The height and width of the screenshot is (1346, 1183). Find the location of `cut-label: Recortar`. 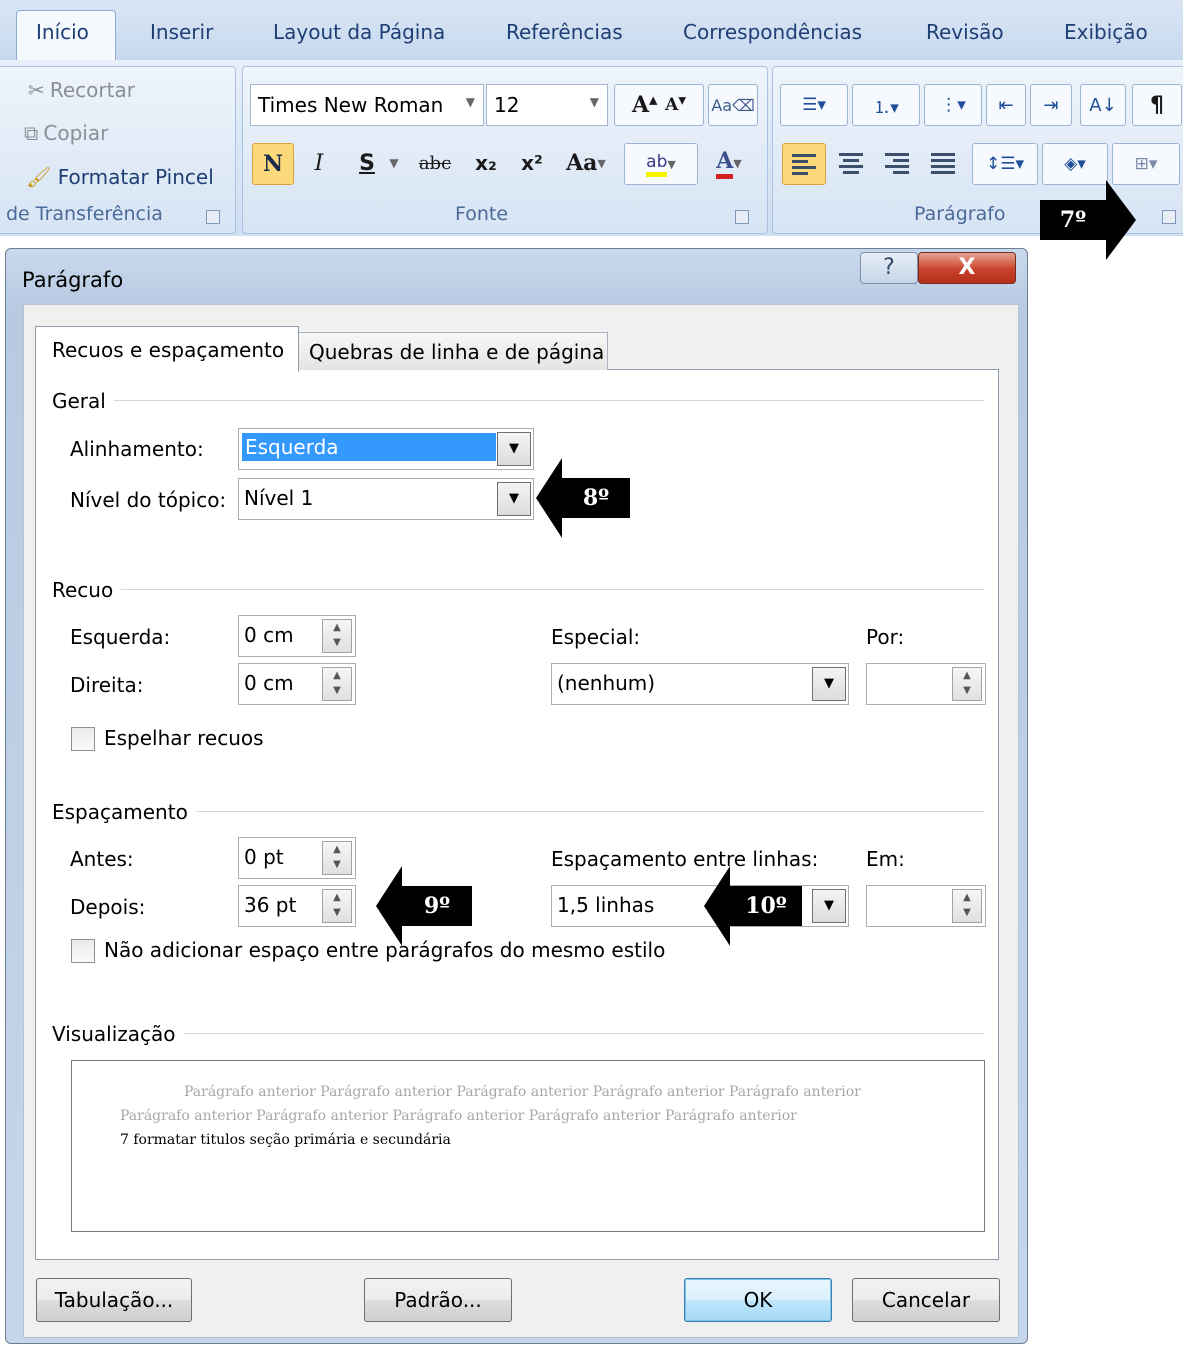

cut-label: Recortar is located at coordinates (92, 90).